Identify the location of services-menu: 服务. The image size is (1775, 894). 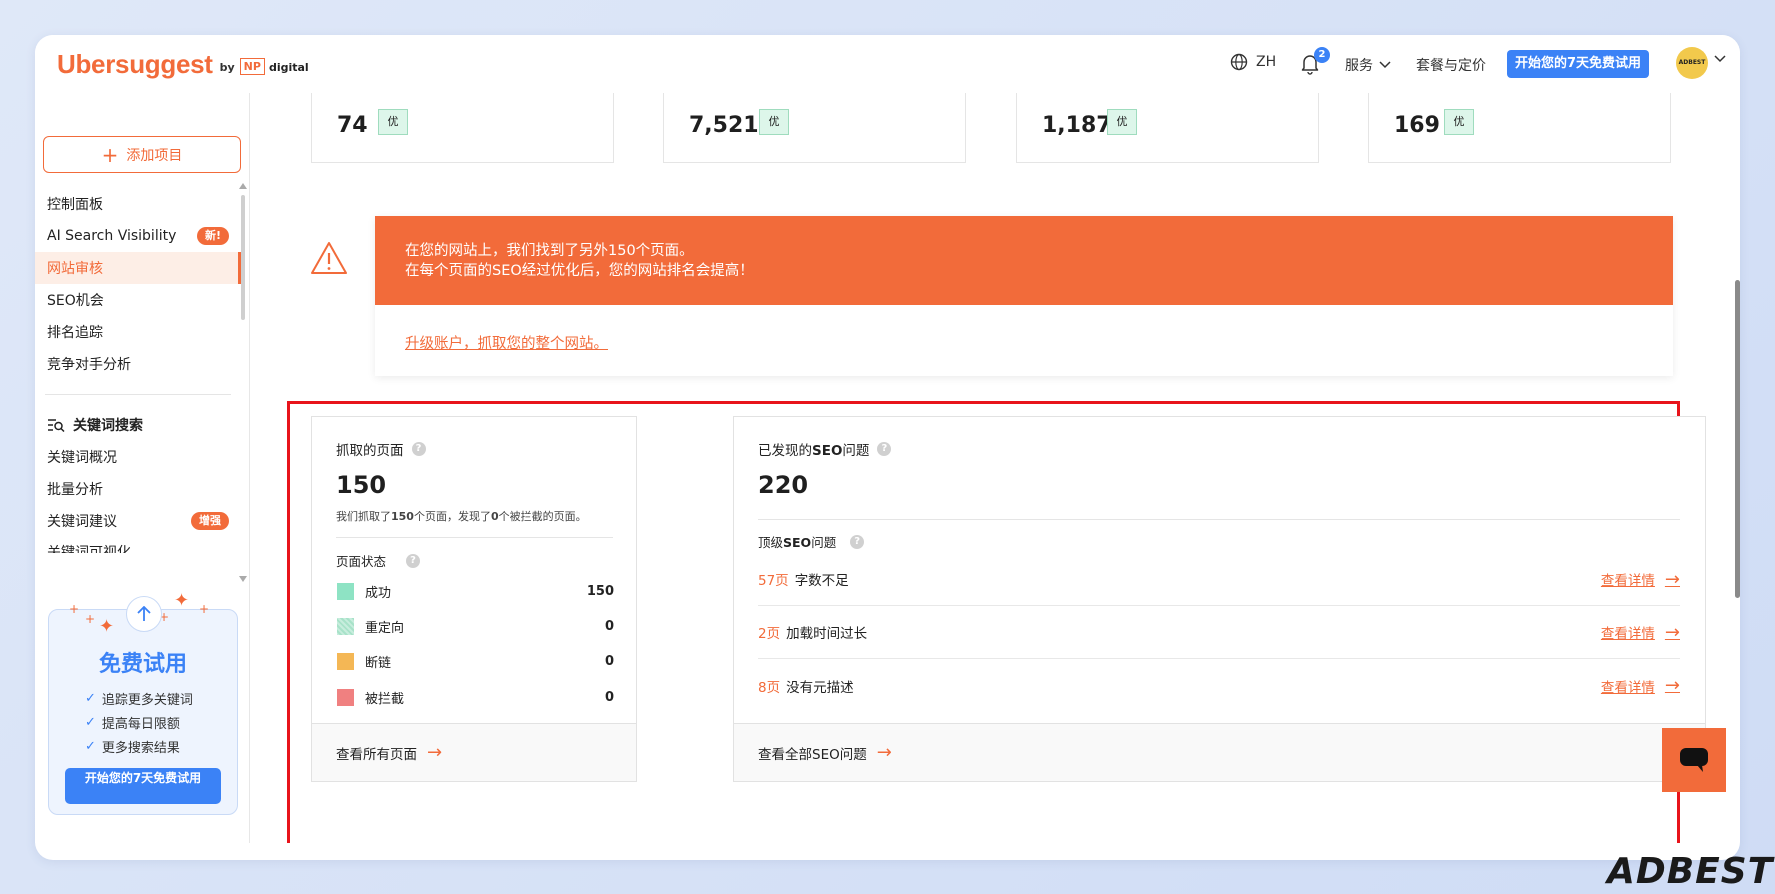
(1368, 65).